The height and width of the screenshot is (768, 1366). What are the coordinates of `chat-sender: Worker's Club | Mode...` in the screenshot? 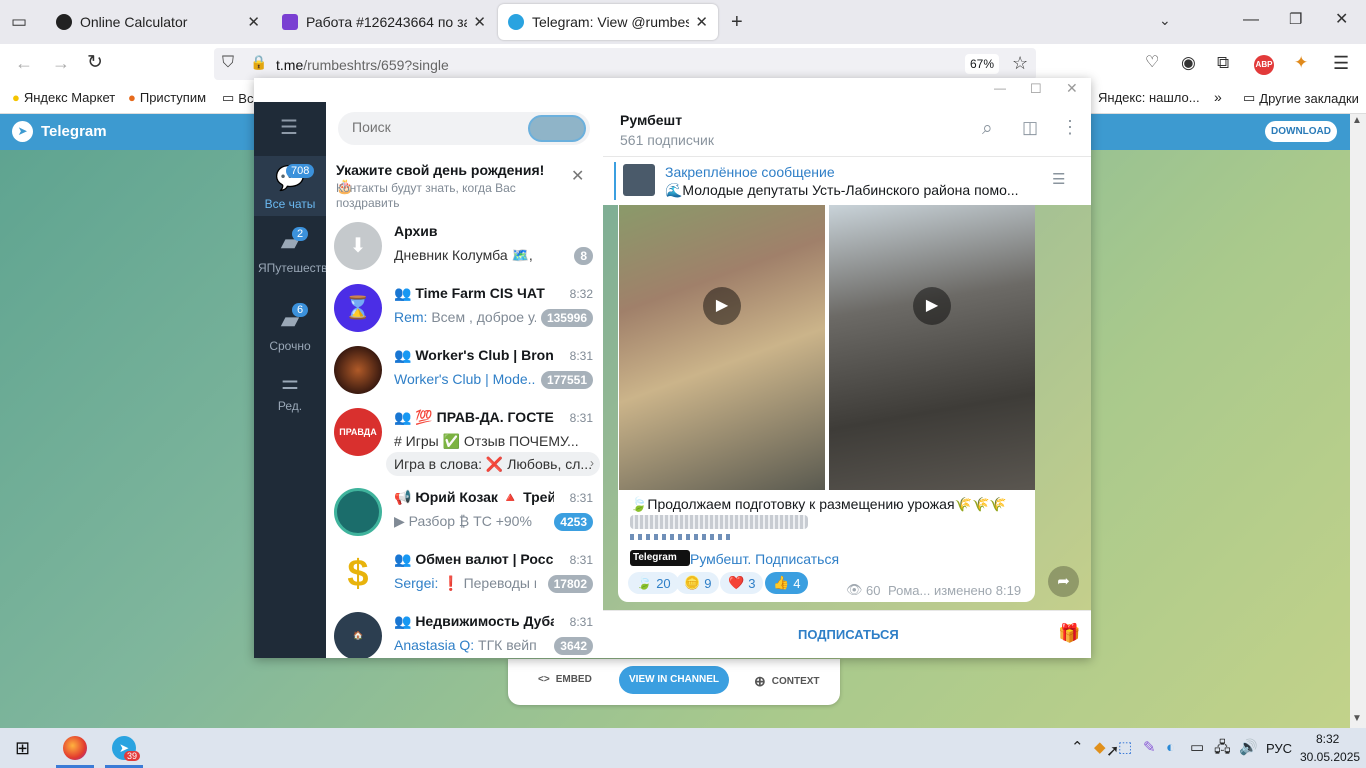 It's located at (465, 379).